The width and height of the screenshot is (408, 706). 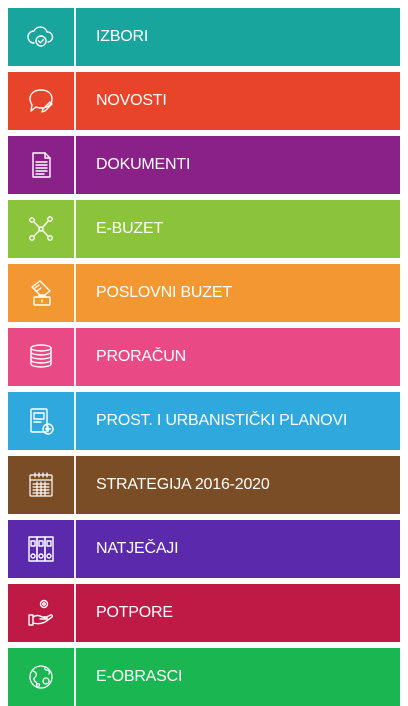 I want to click on cloud-check-icon, so click(x=42, y=37).